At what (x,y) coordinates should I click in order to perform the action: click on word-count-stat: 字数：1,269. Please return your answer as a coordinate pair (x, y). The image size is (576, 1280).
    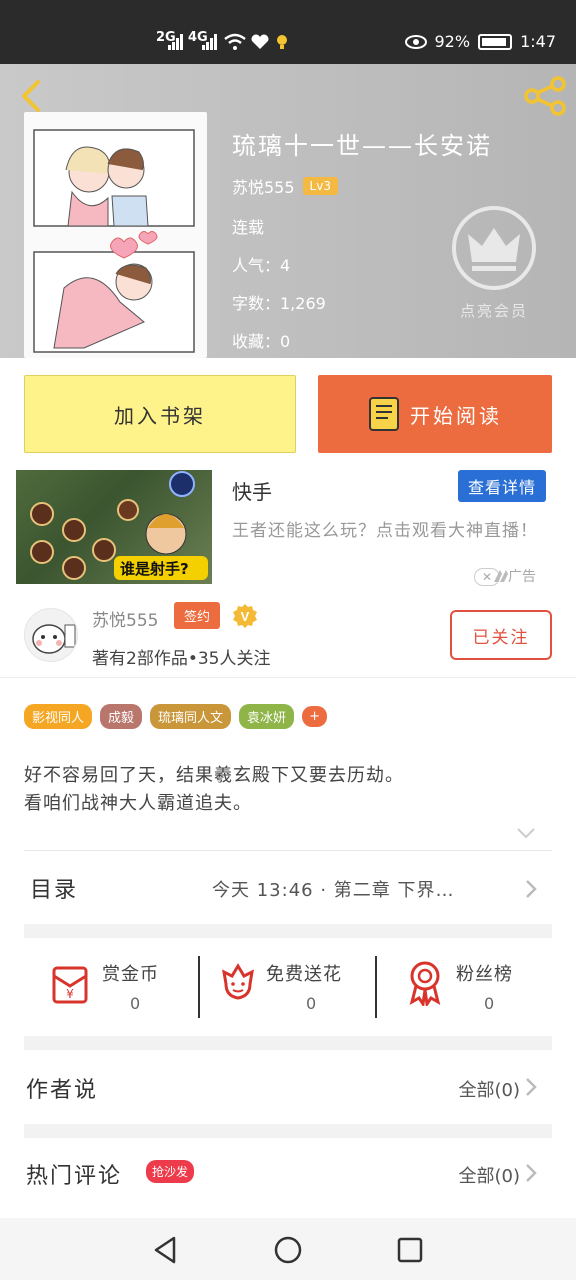
    Looking at the image, I should click on (279, 303).